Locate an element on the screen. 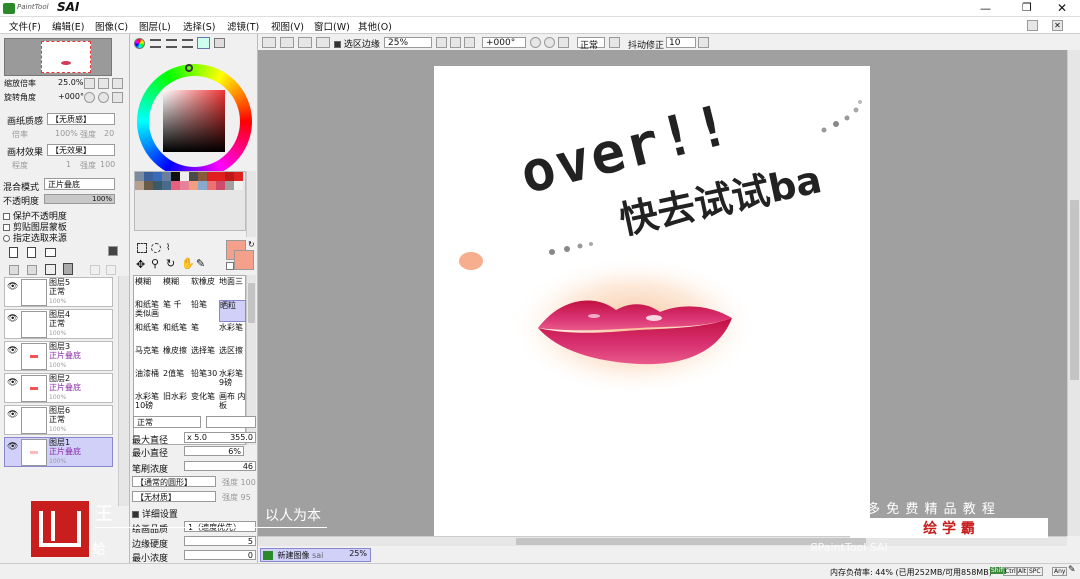 Image resolution: width=1080 pixels, height=579 pixels. background-color-swatch is located at coordinates (244, 260).